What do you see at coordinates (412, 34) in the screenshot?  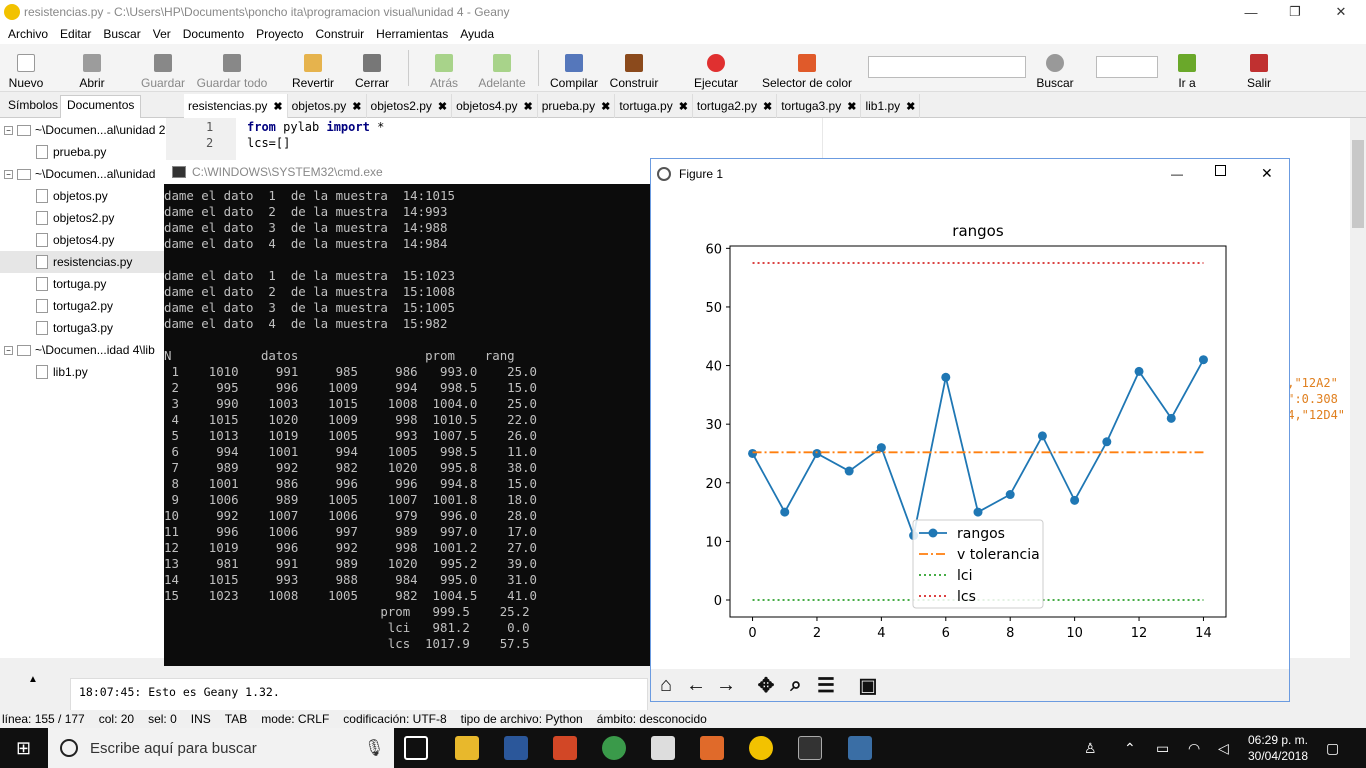 I see `menu-herramientas: Herramientas` at bounding box center [412, 34].